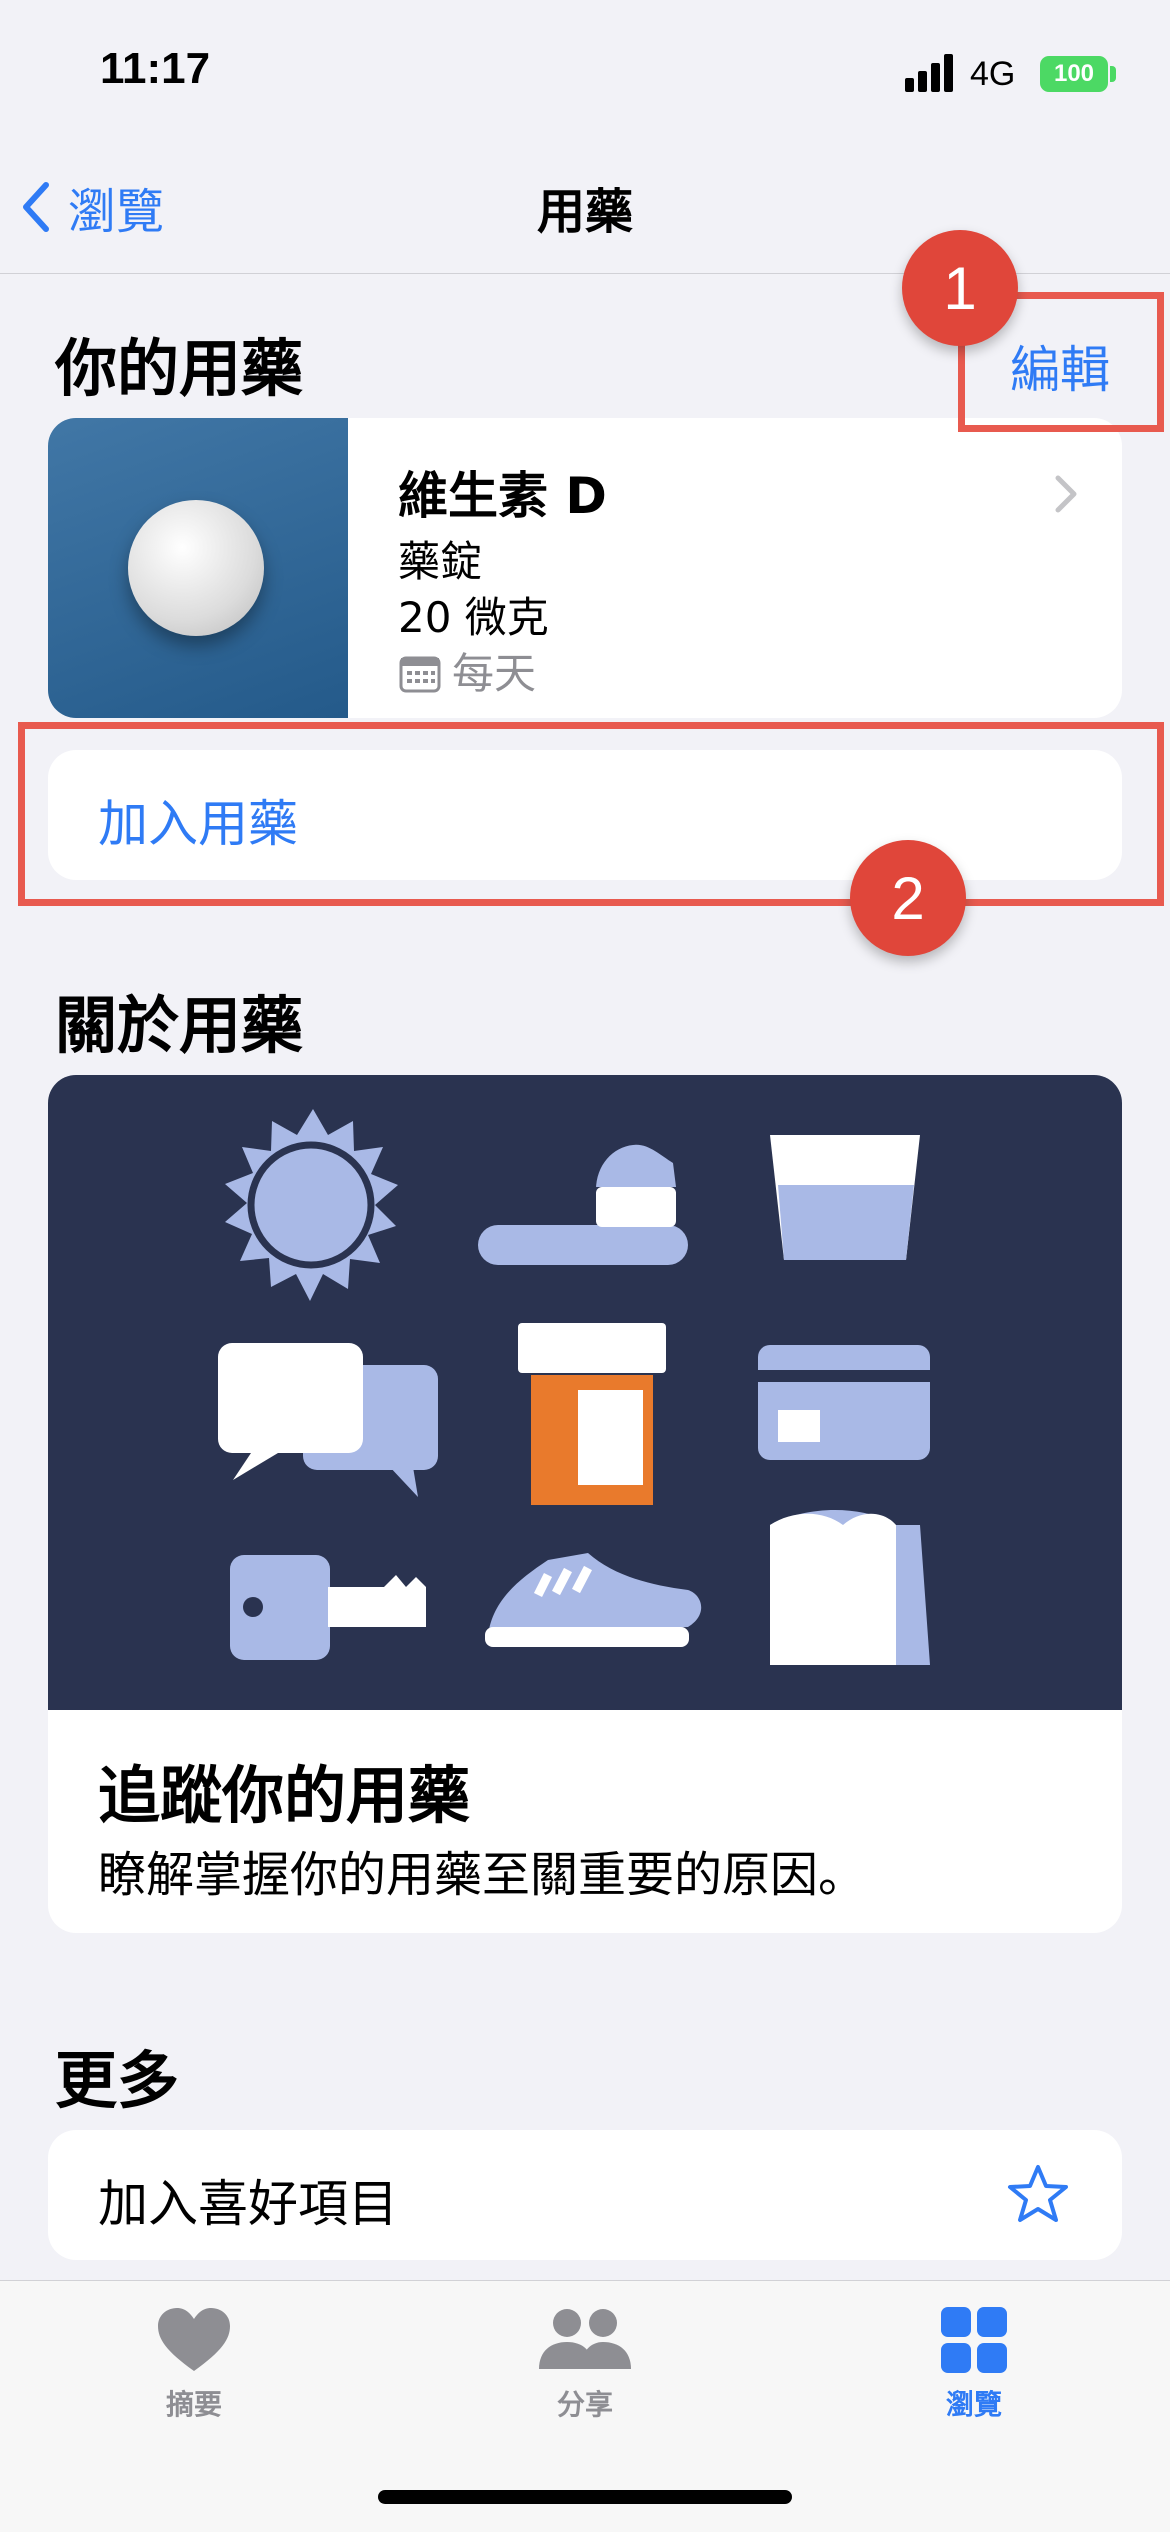 Image resolution: width=1170 pixels, height=2532 pixels. I want to click on battery-icon: 100, so click(1074, 74).